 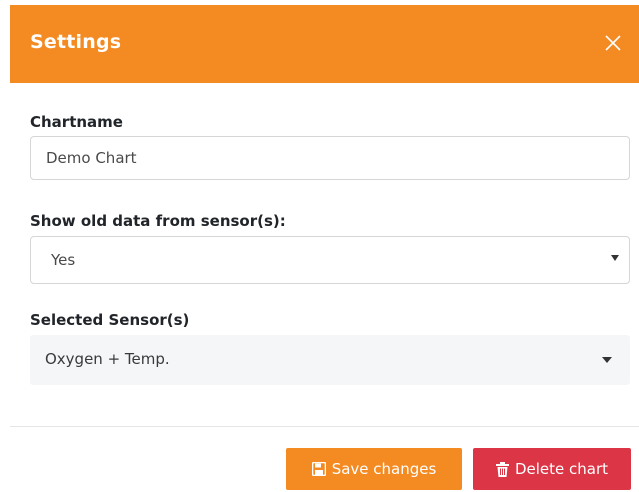 I want to click on old-data-selected: Yes, so click(x=63, y=260).